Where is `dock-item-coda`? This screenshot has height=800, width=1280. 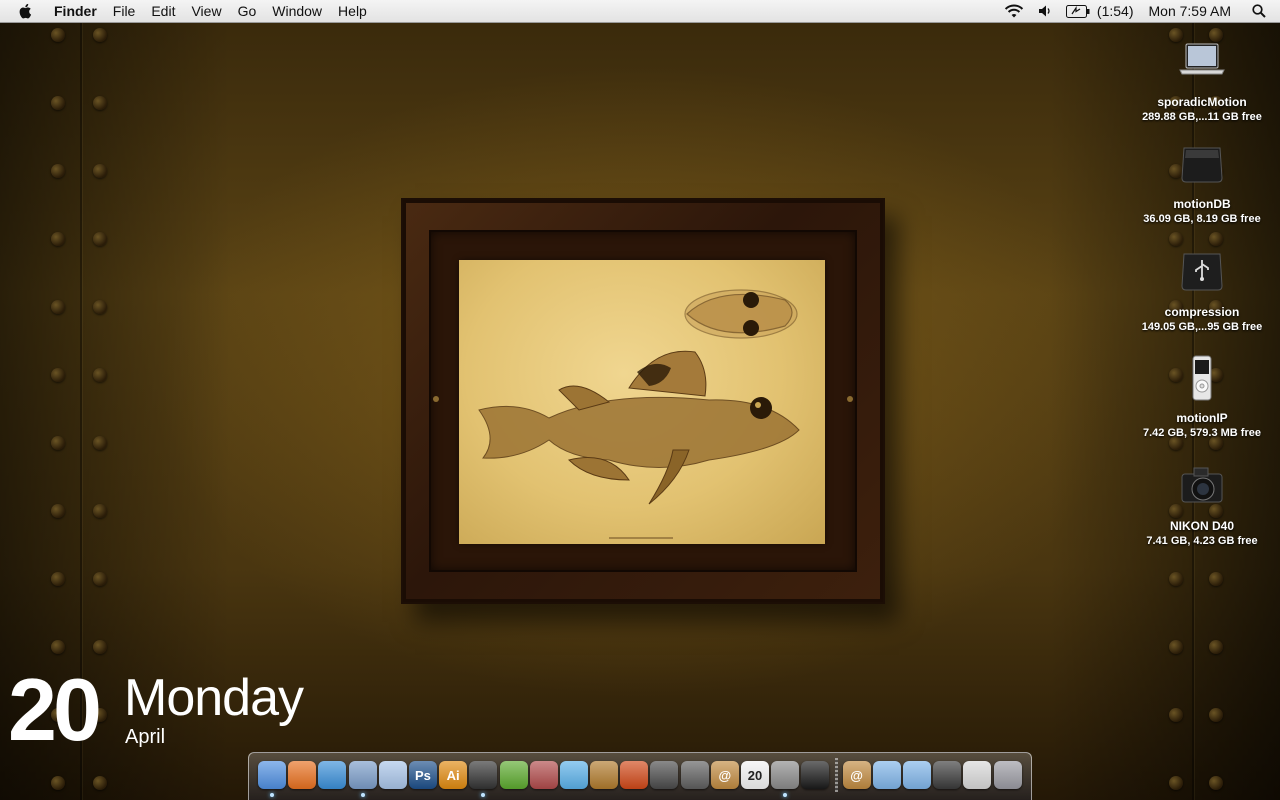 dock-item-coda is located at coordinates (514, 775).